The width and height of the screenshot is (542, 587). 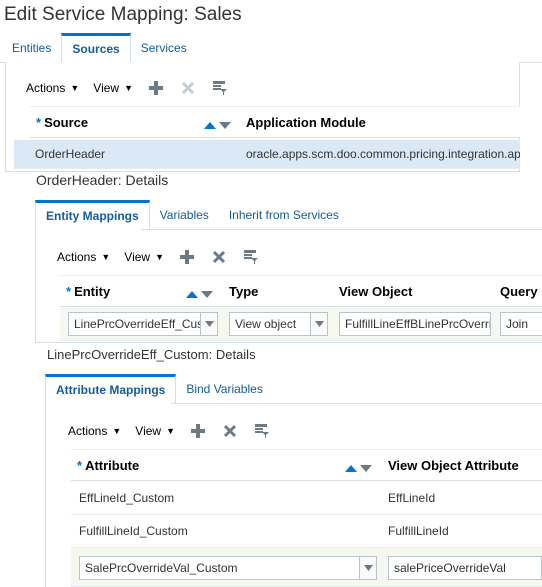 I want to click on column-header-app-module: Application Module, so click(x=306, y=123).